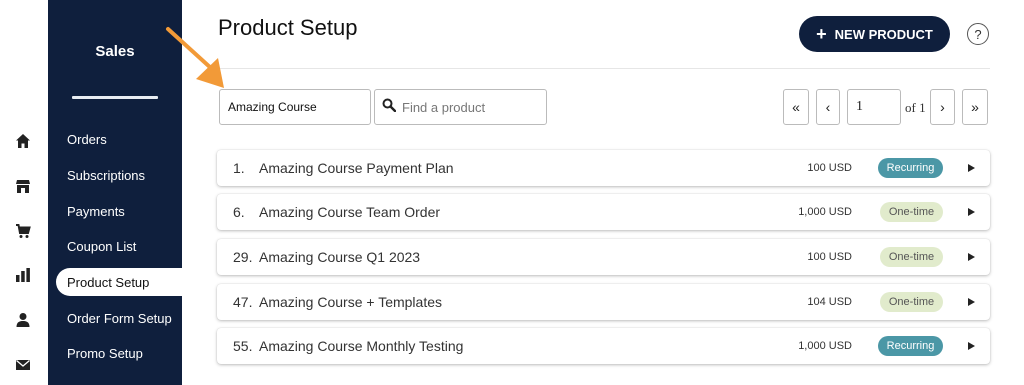  I want to click on bar-chart-icon, so click(23, 275).